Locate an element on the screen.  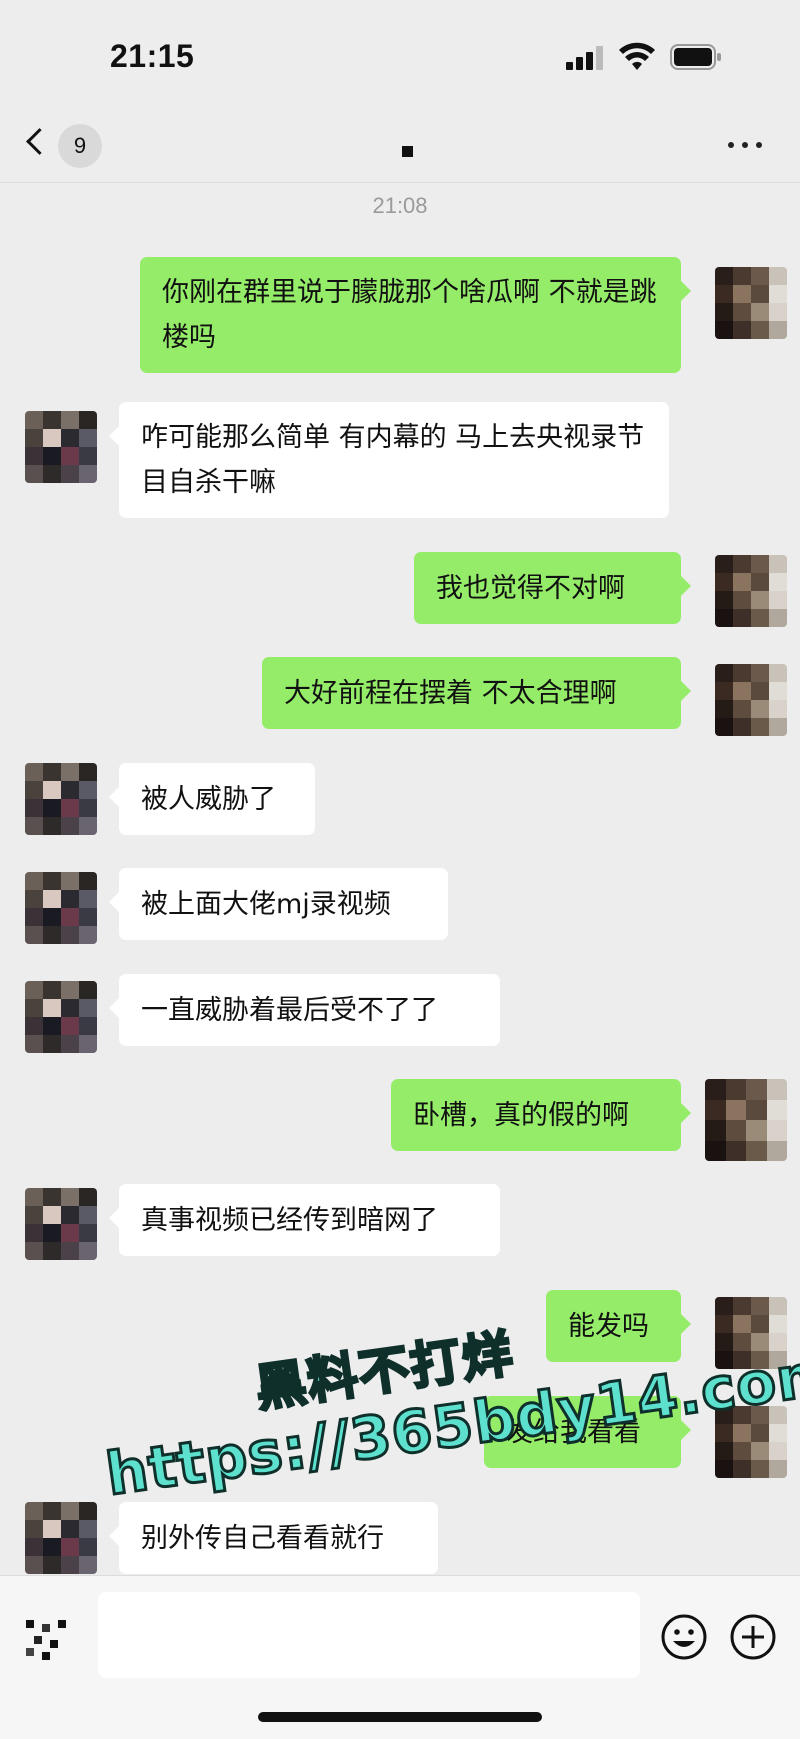
message-bubble-sent: 卧槽，真的假的啊 is located at coordinates (541, 1115).